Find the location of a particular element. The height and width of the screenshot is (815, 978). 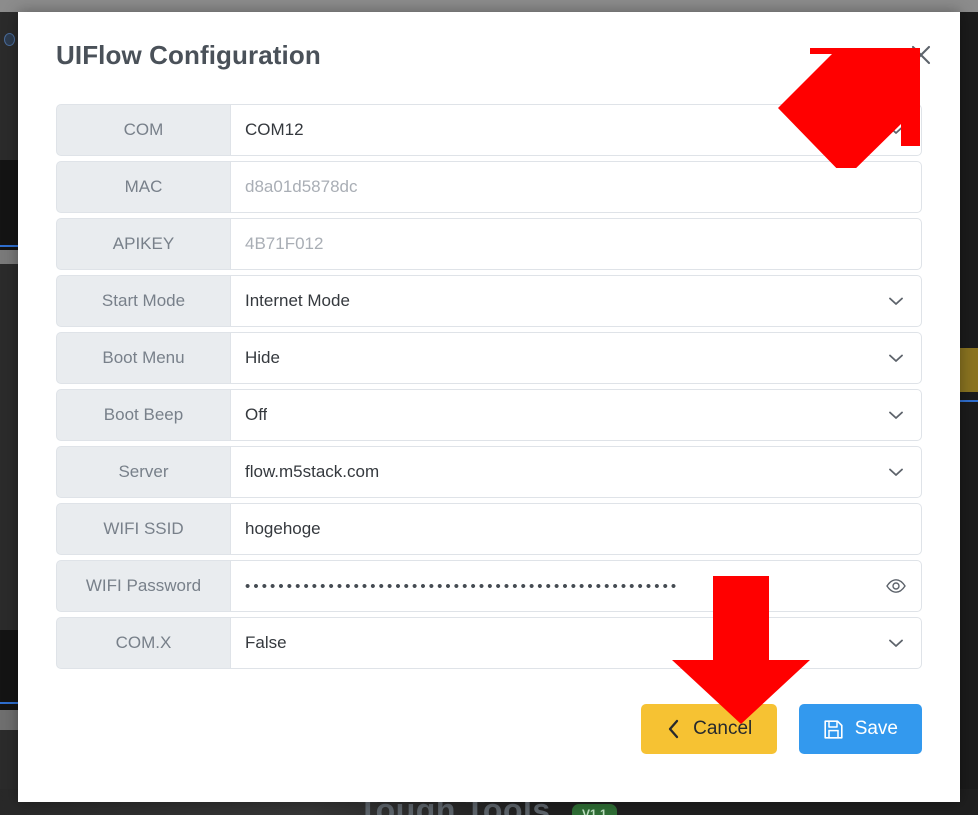

close-button is located at coordinates (921, 55).